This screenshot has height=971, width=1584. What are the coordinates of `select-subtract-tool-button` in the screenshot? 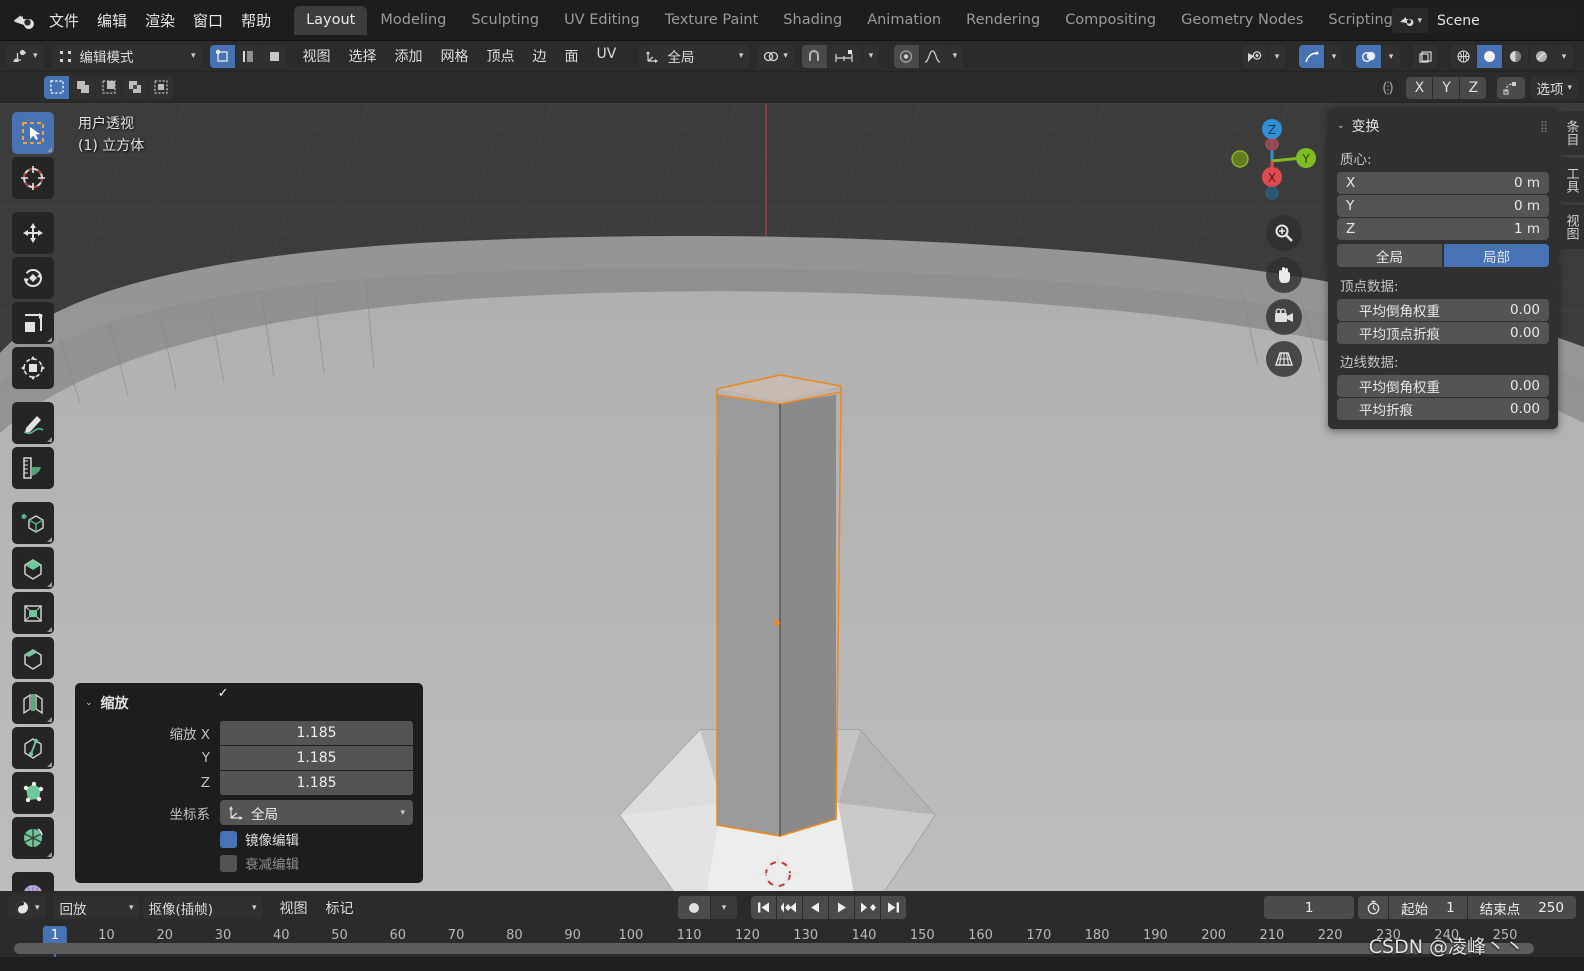 It's located at (108, 87).